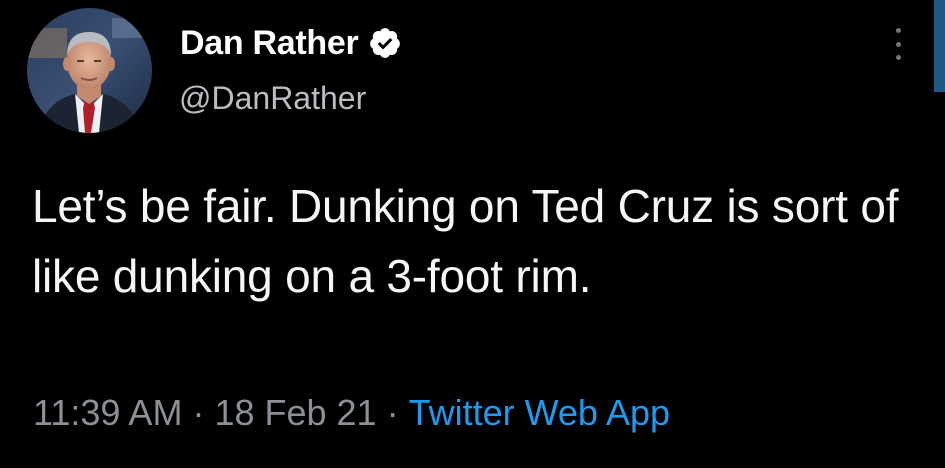 The width and height of the screenshot is (945, 468). I want to click on tweet-time: 11:39 AM, so click(107, 413).